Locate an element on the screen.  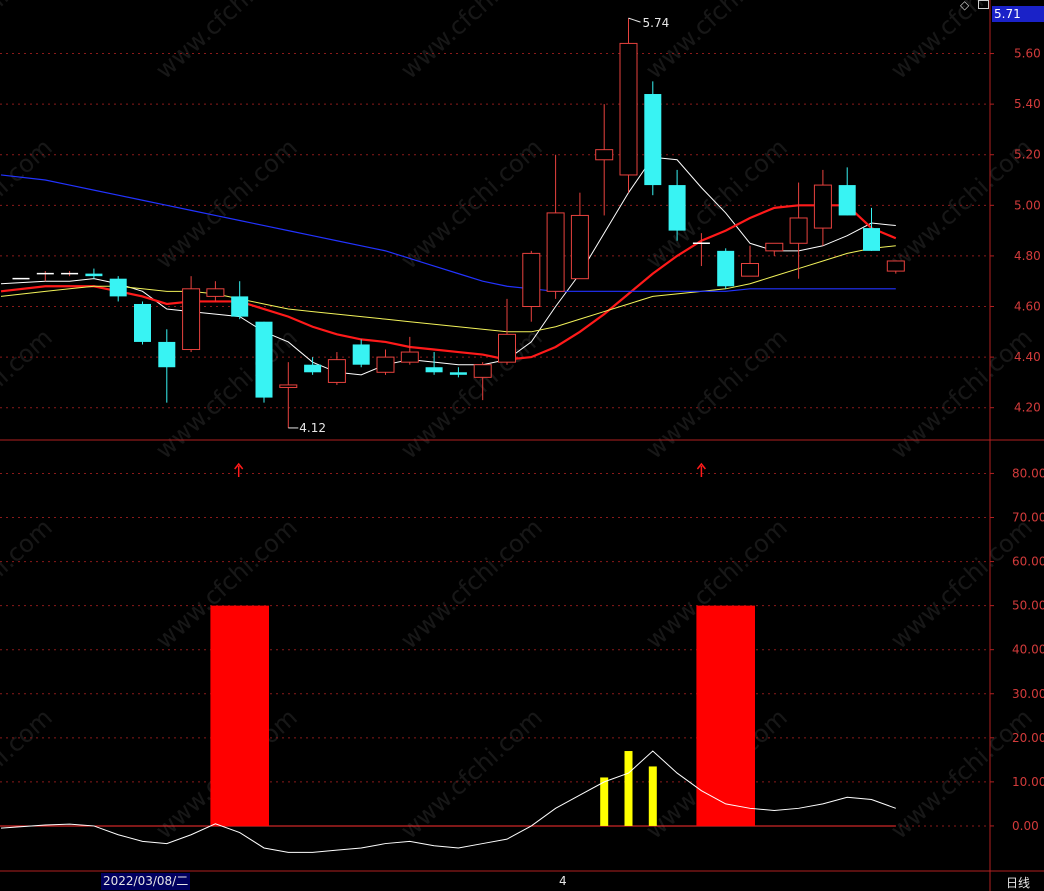
period-label: 日线 is located at coordinates (1018, 882).